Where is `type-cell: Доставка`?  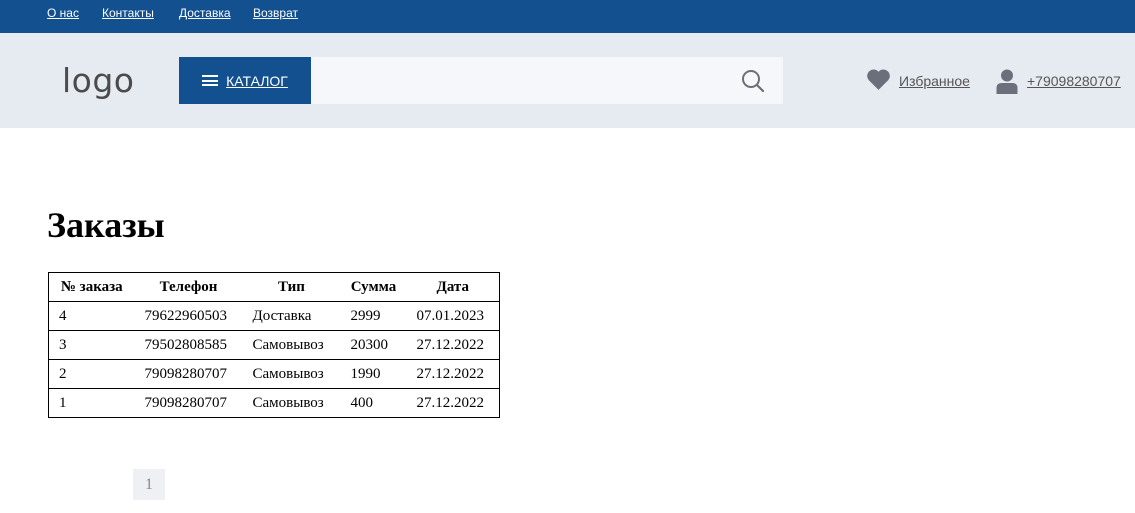 type-cell: Доставка is located at coordinates (291, 316).